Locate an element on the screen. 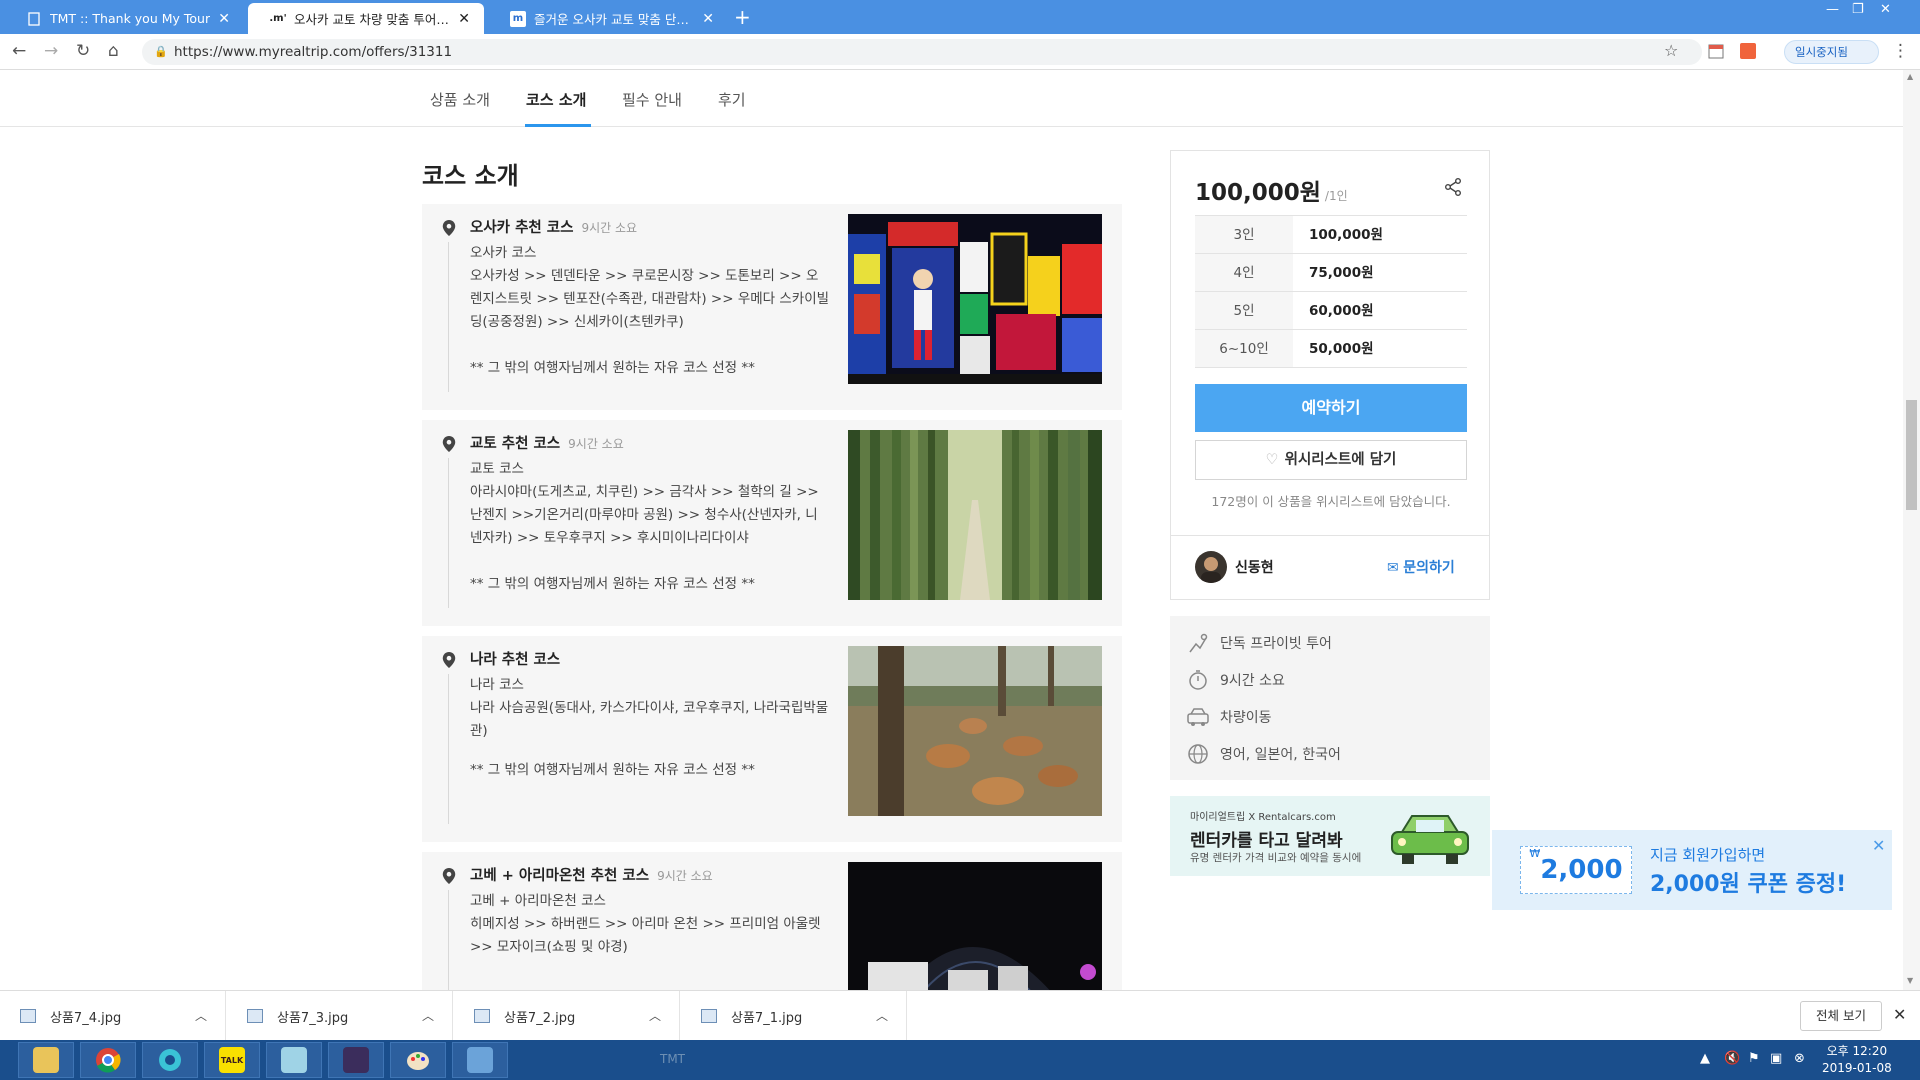  subnav-product-intro: 상품 소개 is located at coordinates (460, 99).